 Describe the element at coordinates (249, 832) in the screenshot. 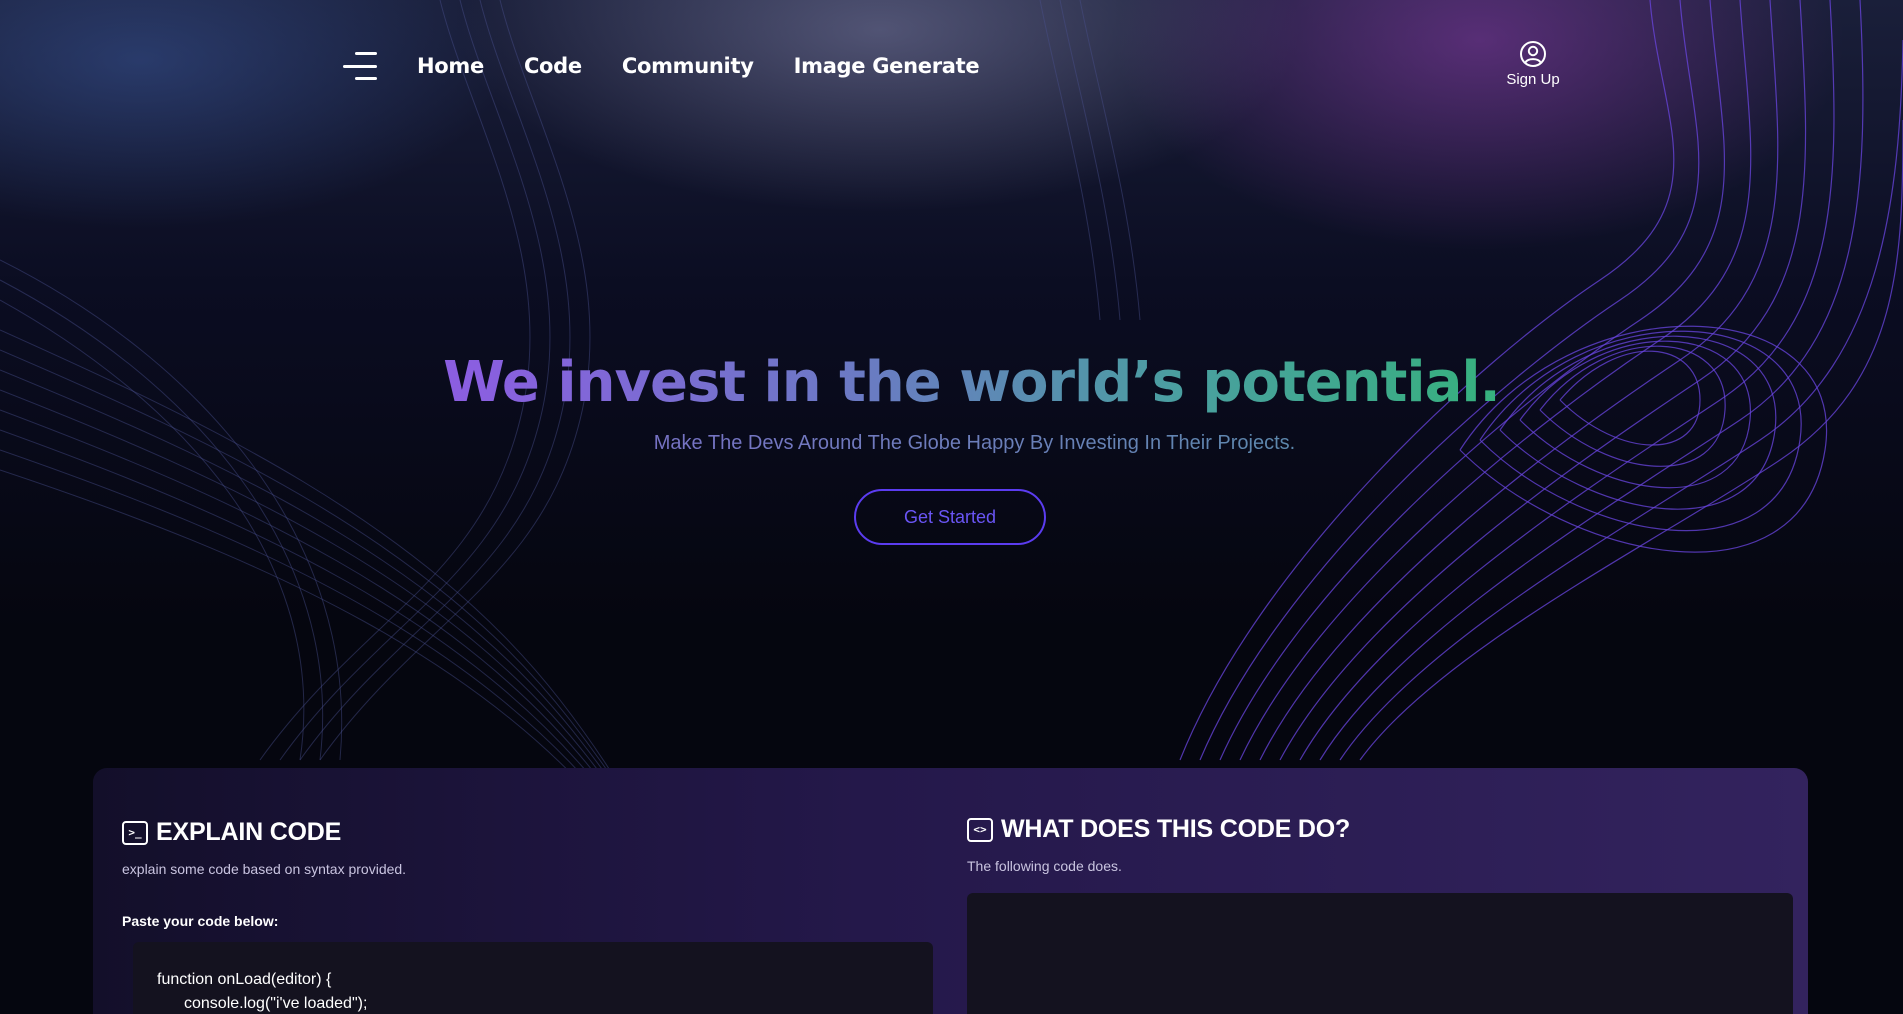

I see `explain-code-title: EXPLAIN CODE` at that location.